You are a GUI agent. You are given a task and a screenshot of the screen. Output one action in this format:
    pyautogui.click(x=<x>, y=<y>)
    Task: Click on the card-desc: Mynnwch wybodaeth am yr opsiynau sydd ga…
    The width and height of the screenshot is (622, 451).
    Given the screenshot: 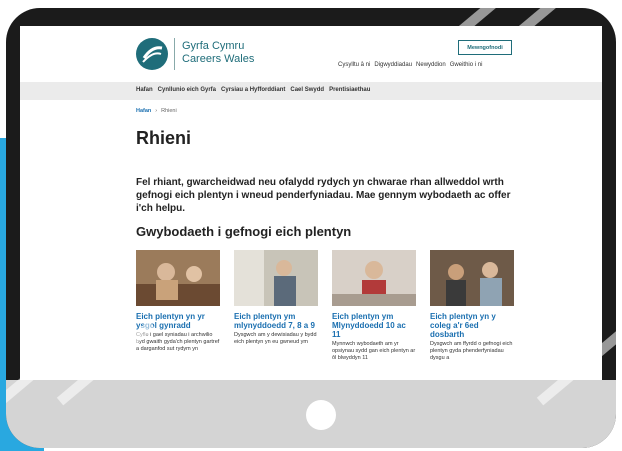 What is the action you would take?
    pyautogui.click(x=374, y=351)
    